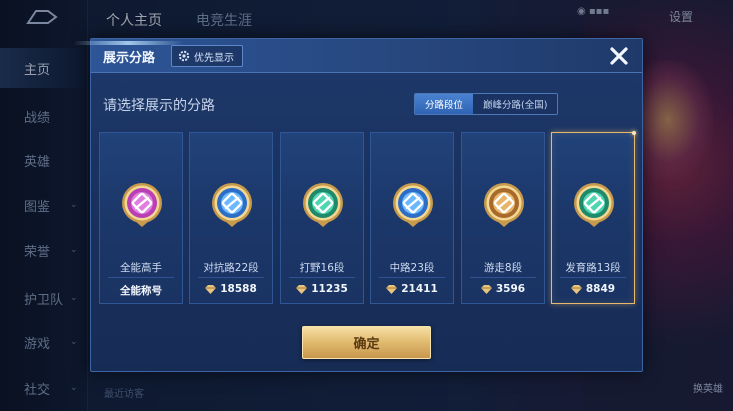  Describe the element at coordinates (504, 204) in the screenshot. I see `roam-badge-icon` at that location.